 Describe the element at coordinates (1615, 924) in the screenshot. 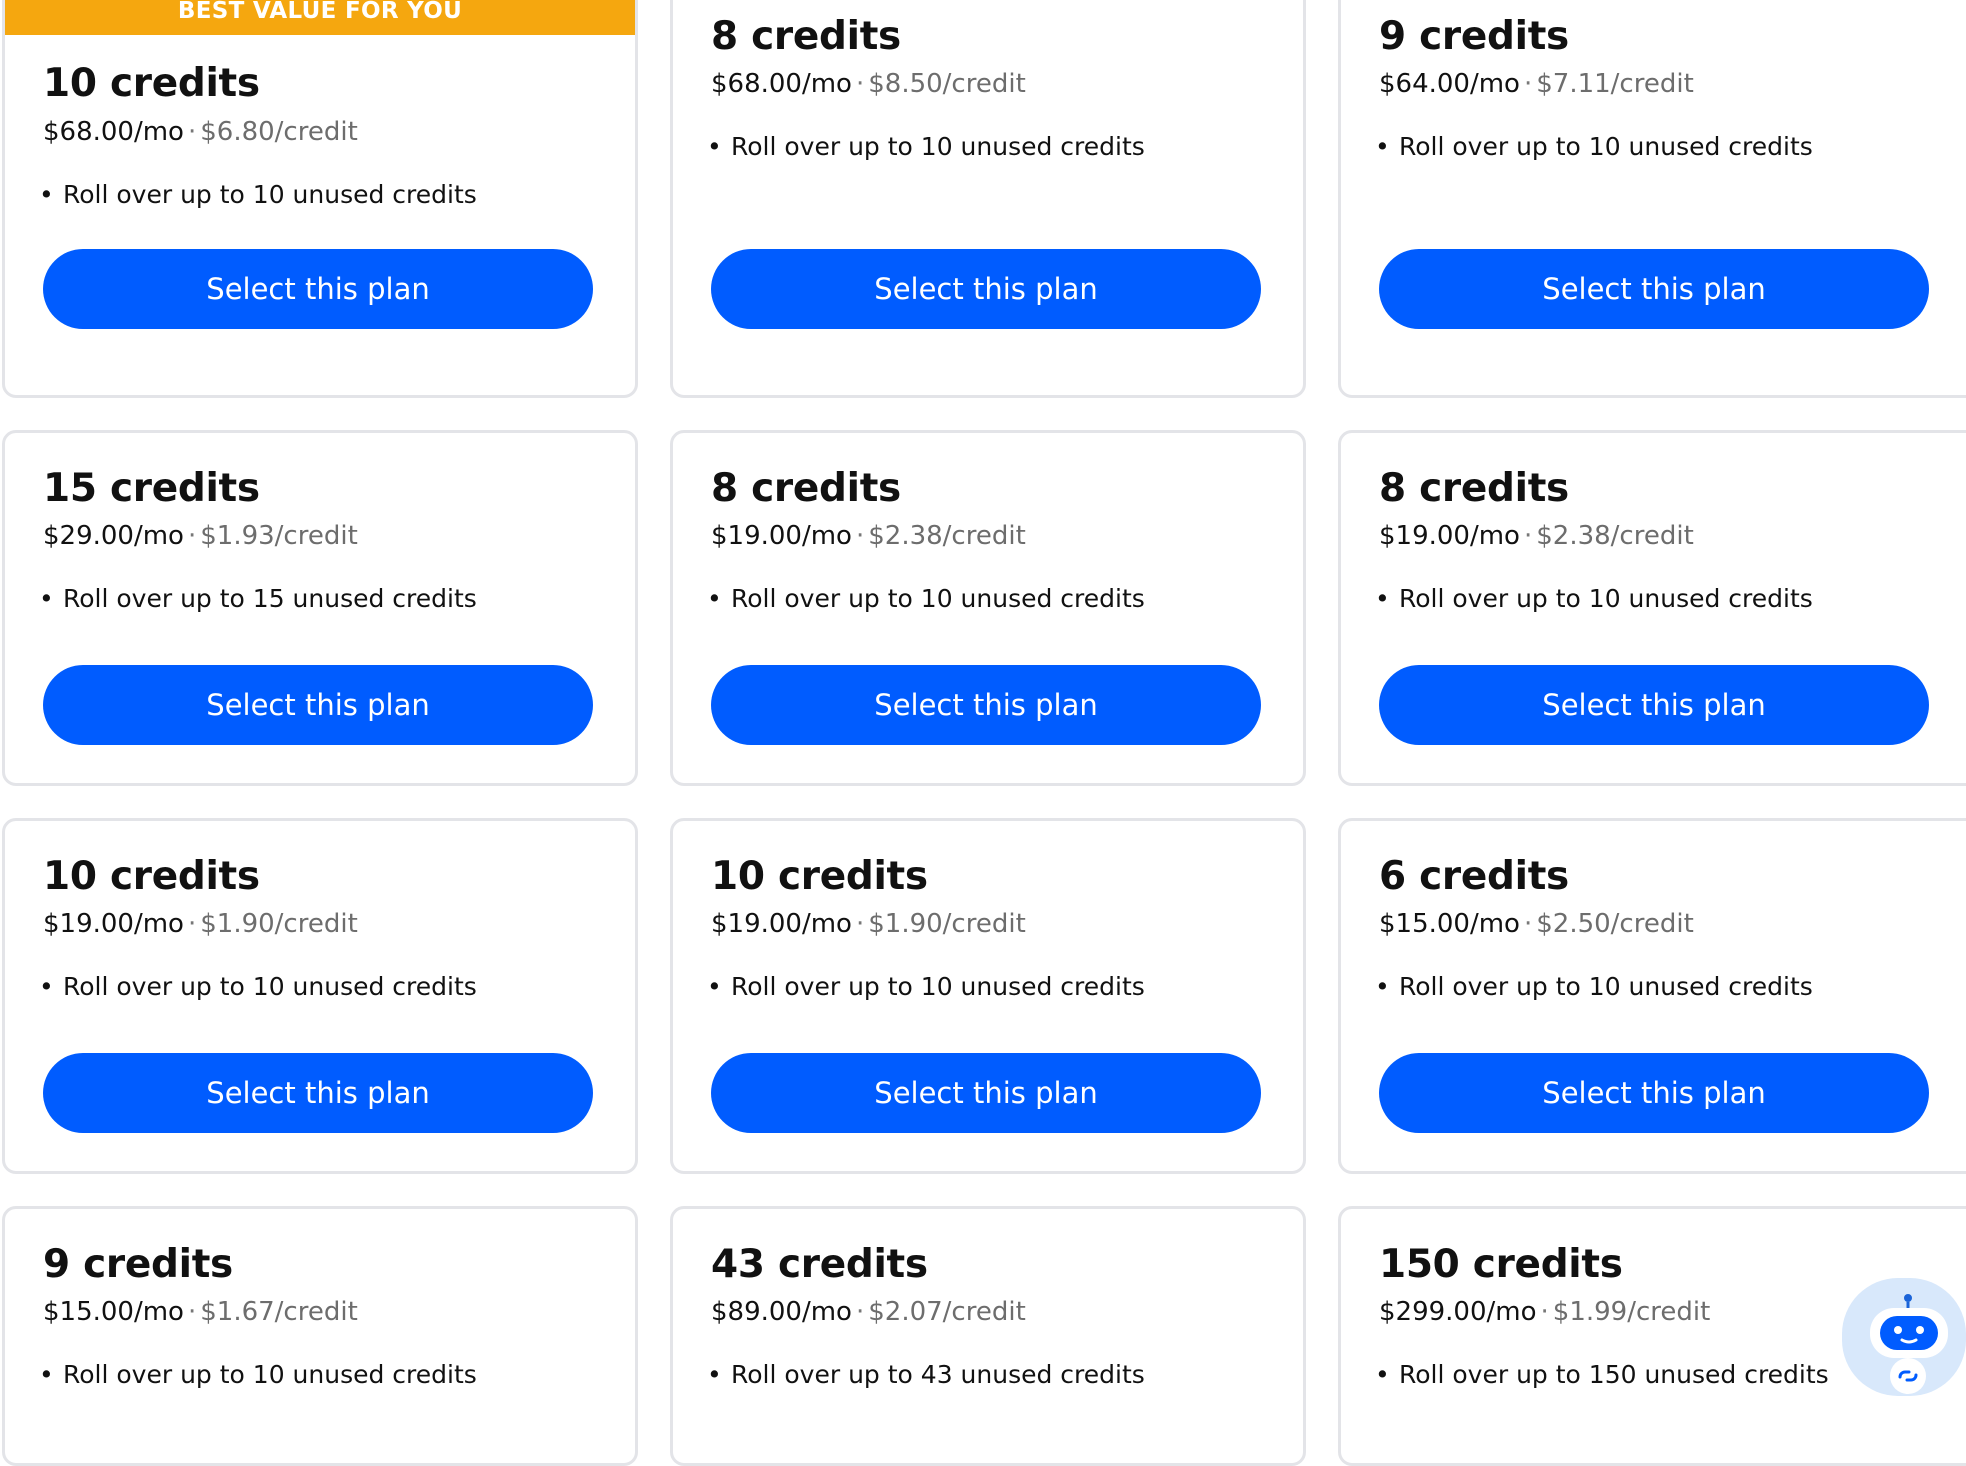

I see `plan-per-credit: $2.50/credit` at that location.